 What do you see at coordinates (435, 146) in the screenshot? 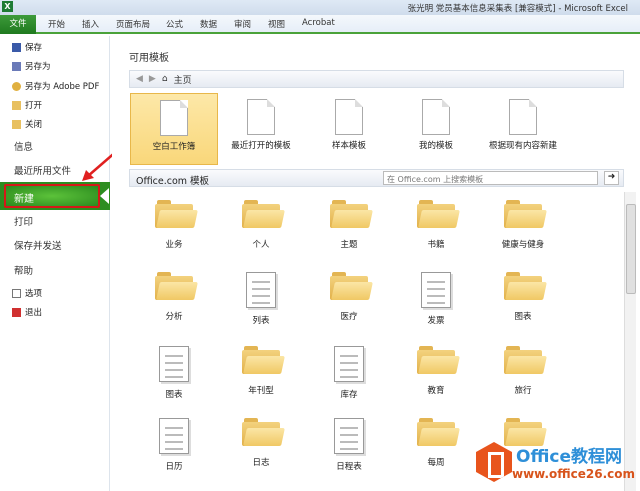
I see `tile-label: 我的模板` at bounding box center [435, 146].